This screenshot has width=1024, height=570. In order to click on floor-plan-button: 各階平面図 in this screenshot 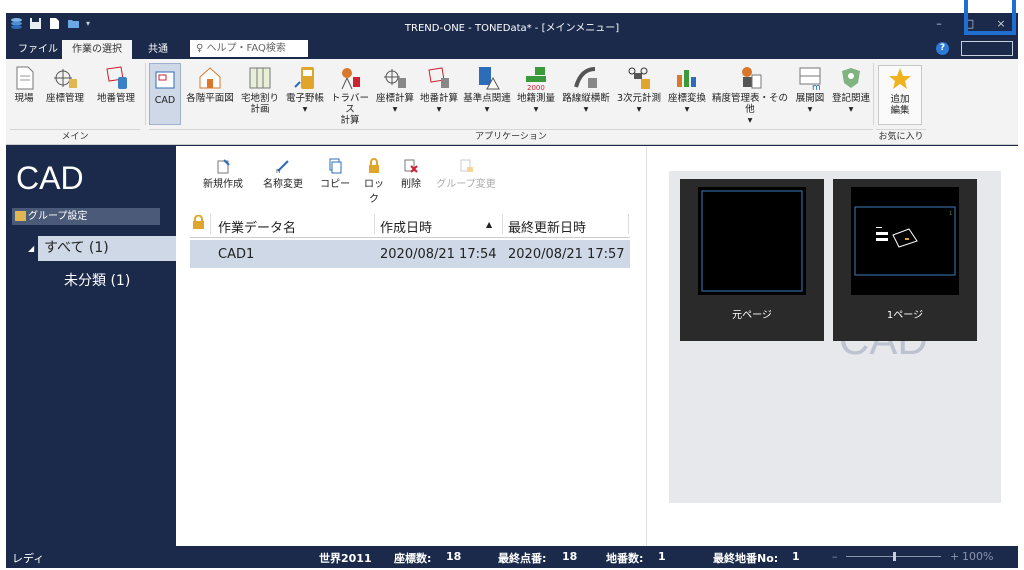, I will do `click(210, 84)`.